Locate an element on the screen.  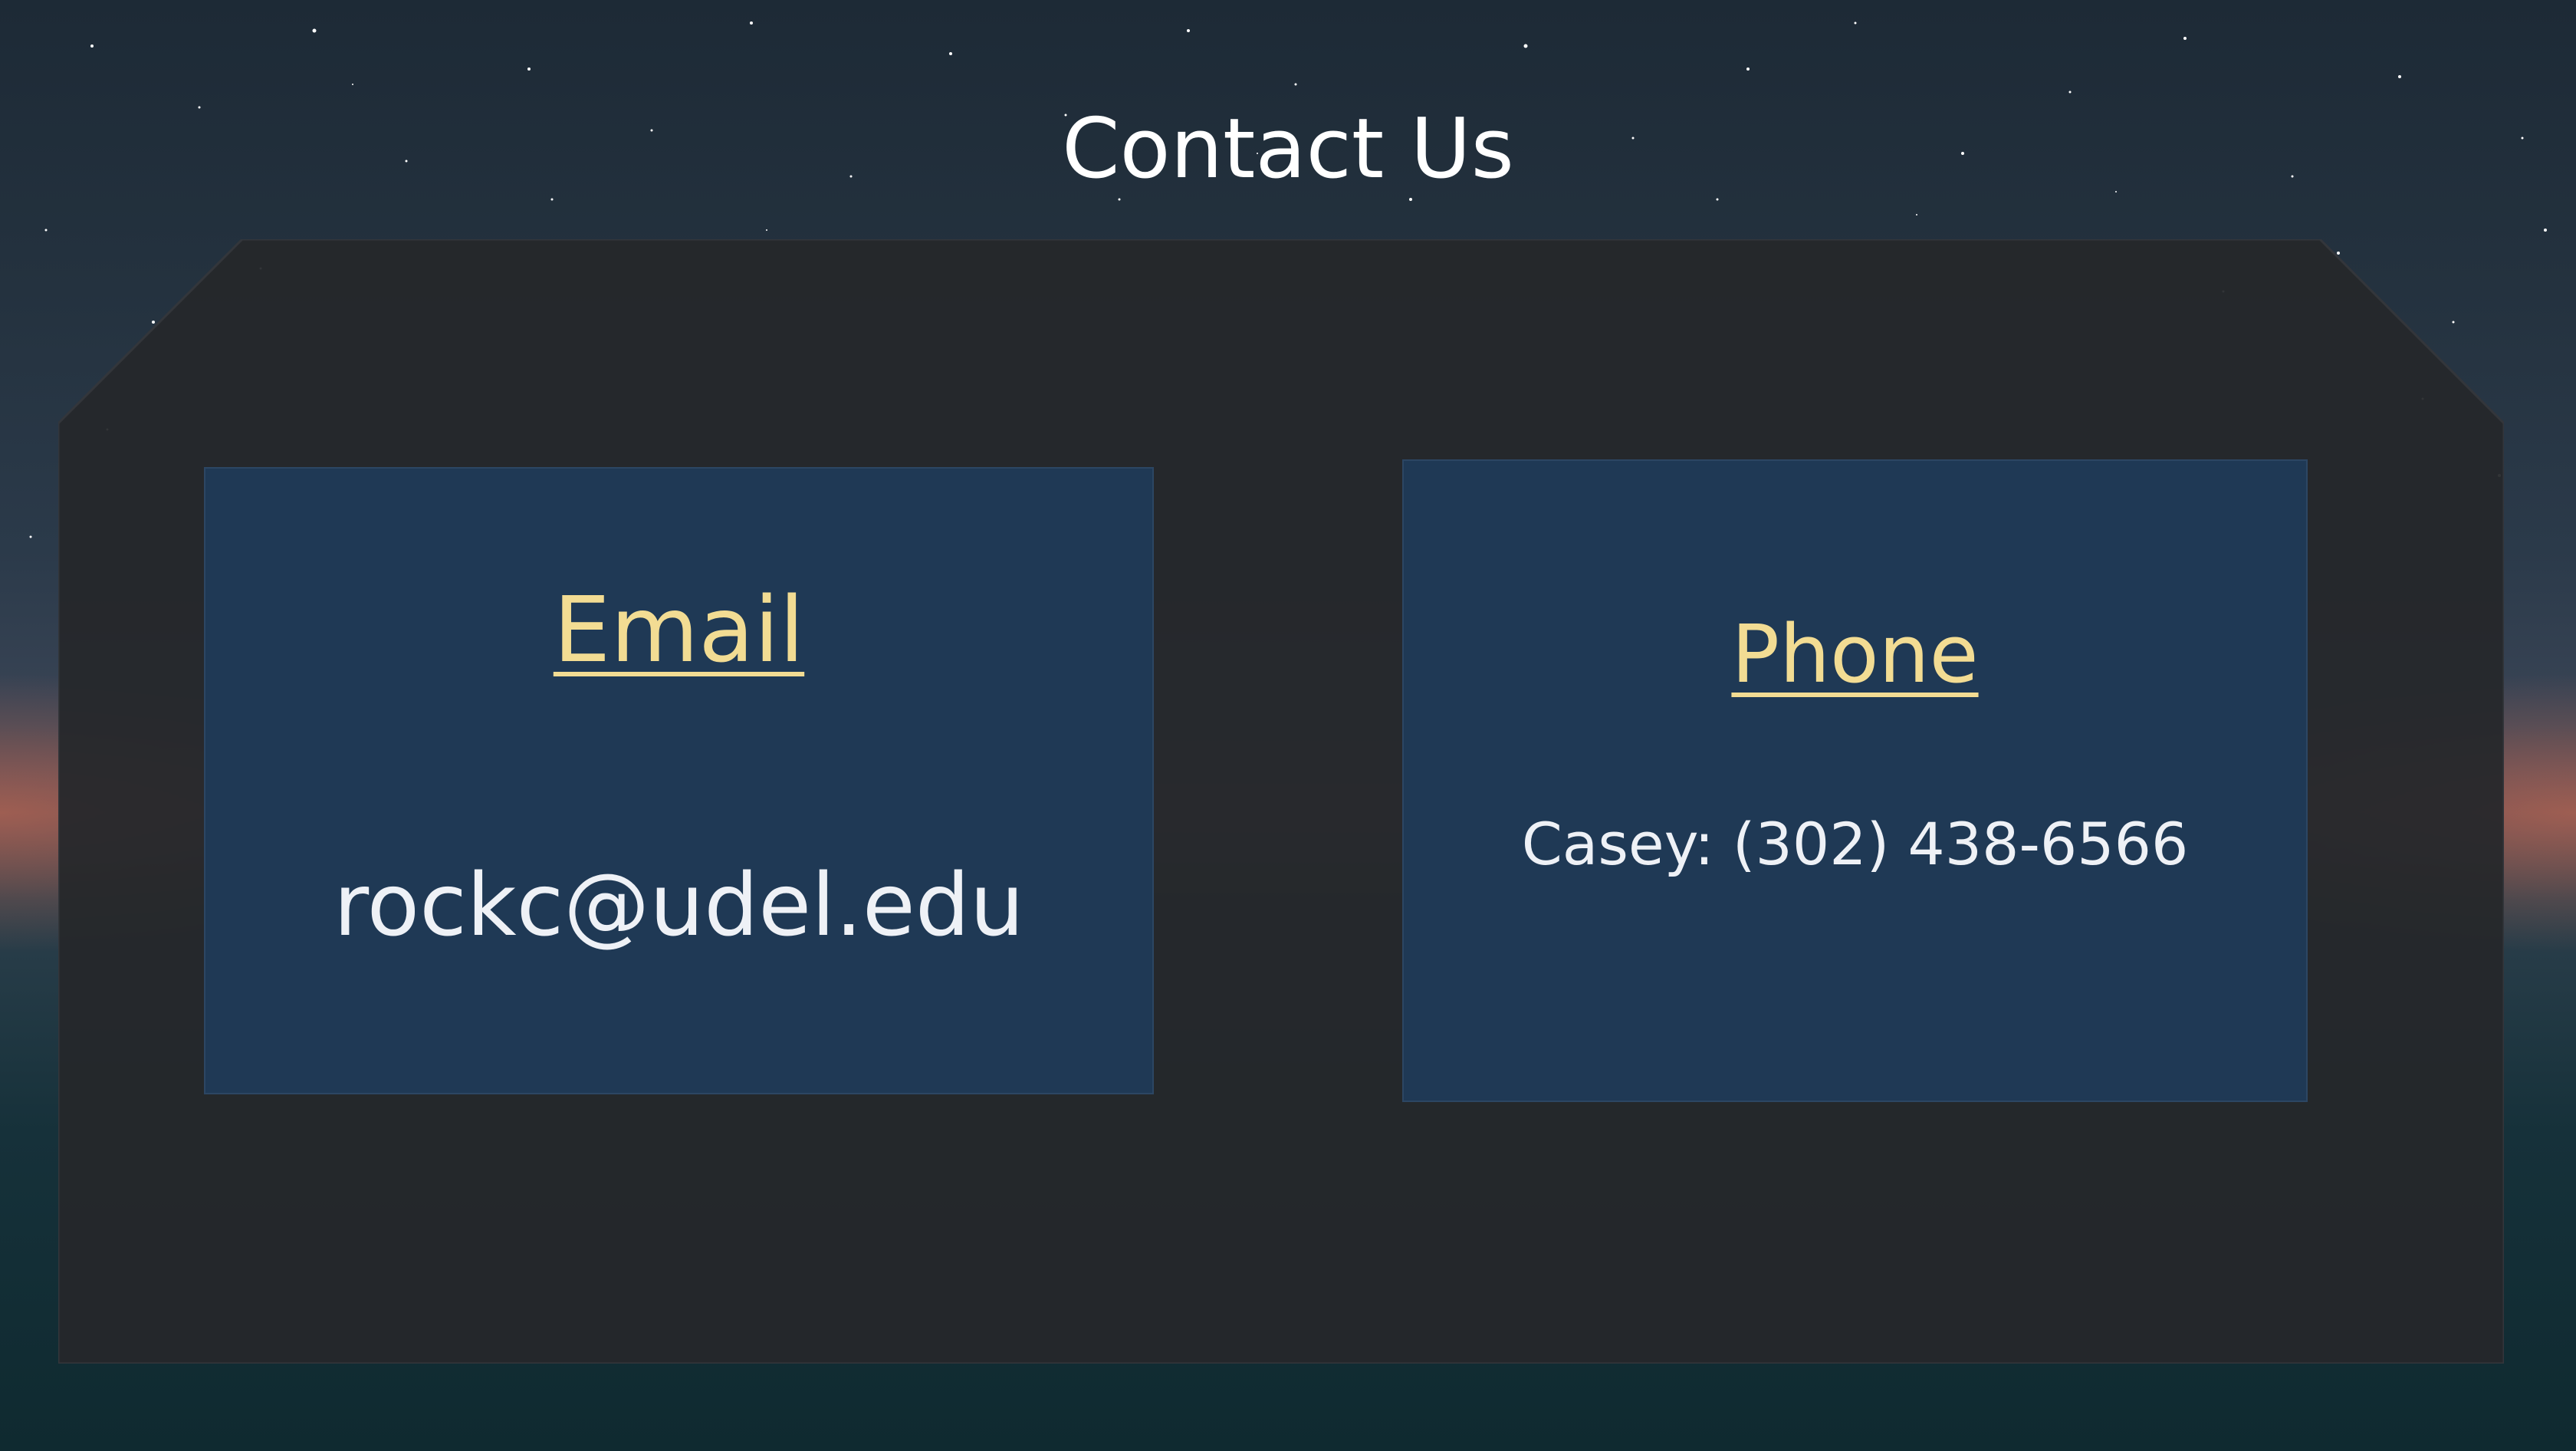
email-address: rockc@udel.edu is located at coordinates (678, 905).